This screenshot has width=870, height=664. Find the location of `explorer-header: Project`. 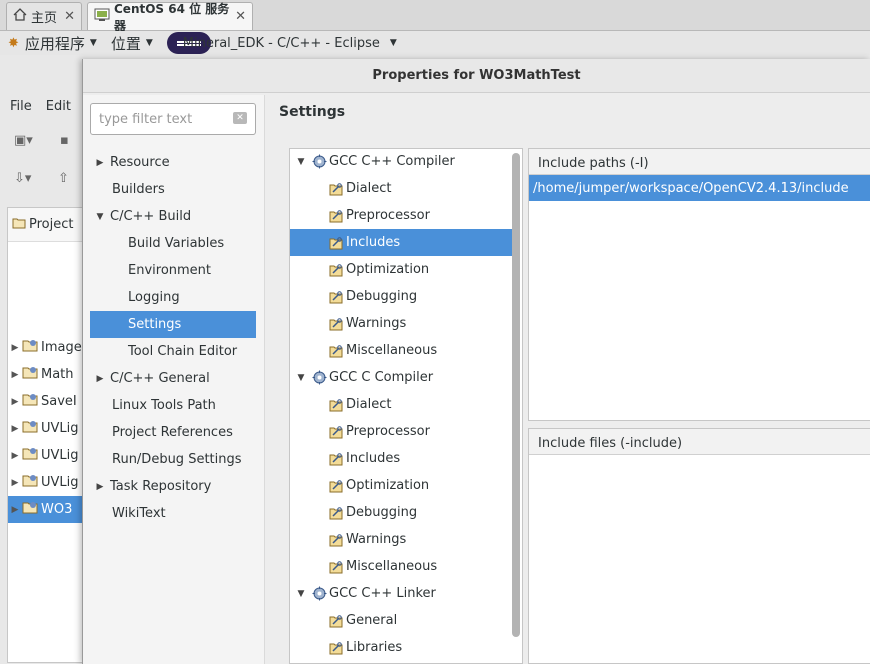

explorer-header: Project is located at coordinates (47, 225).